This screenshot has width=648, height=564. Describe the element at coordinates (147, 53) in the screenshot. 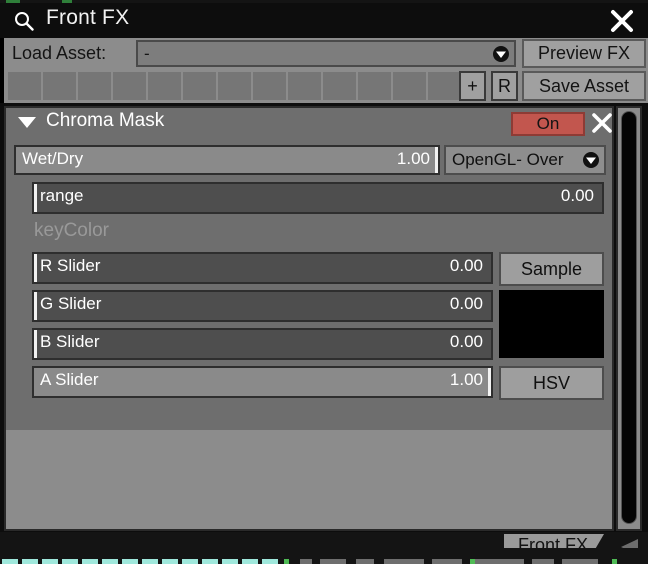

I see `load-asset-value: -` at that location.